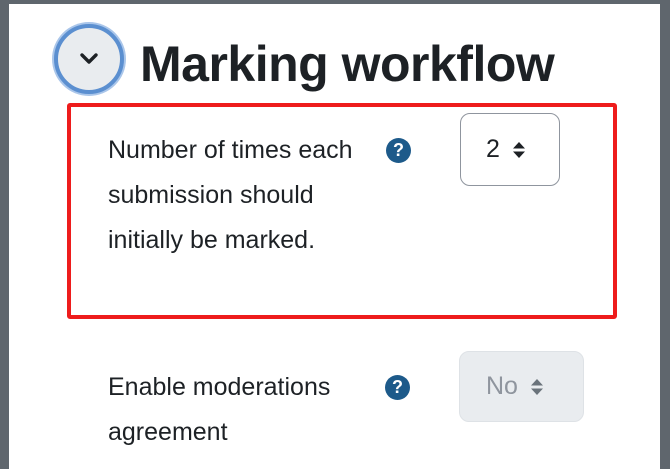 This screenshot has width=670, height=469. Describe the element at coordinates (510, 149) in the screenshot. I see `marking-count-select: 2` at that location.